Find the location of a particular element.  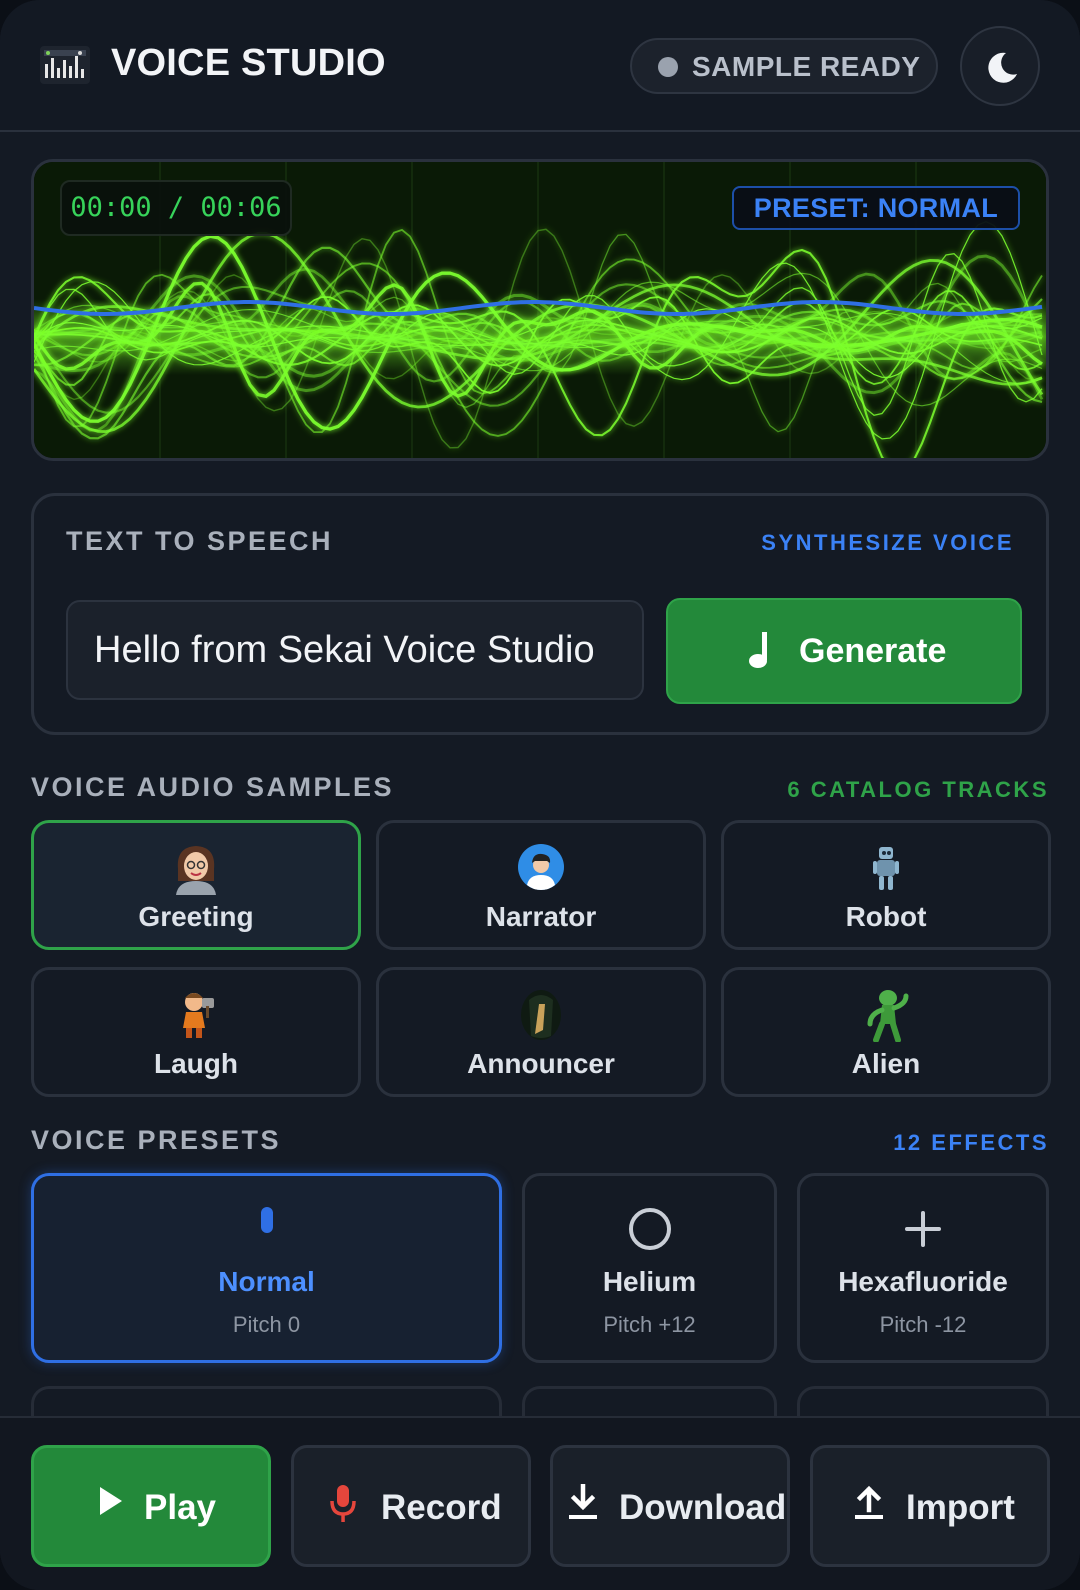

tts-subtitle: SYNTHESIZE VOICE is located at coordinates (887, 542).